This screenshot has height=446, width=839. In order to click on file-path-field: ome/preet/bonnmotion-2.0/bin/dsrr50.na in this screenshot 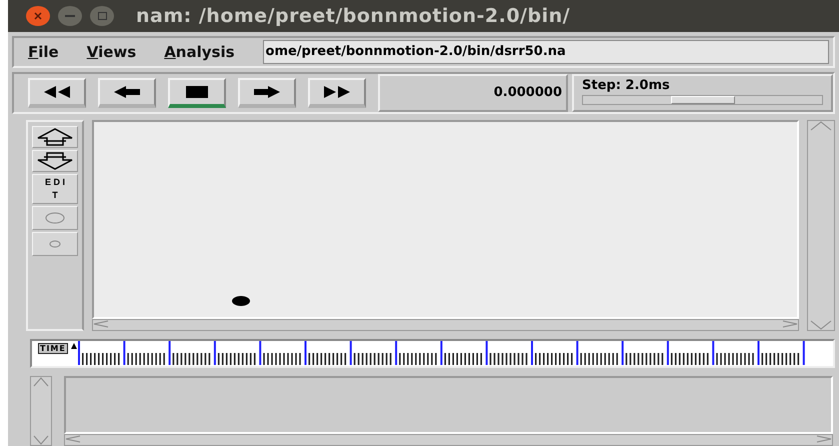, I will do `click(545, 52)`.